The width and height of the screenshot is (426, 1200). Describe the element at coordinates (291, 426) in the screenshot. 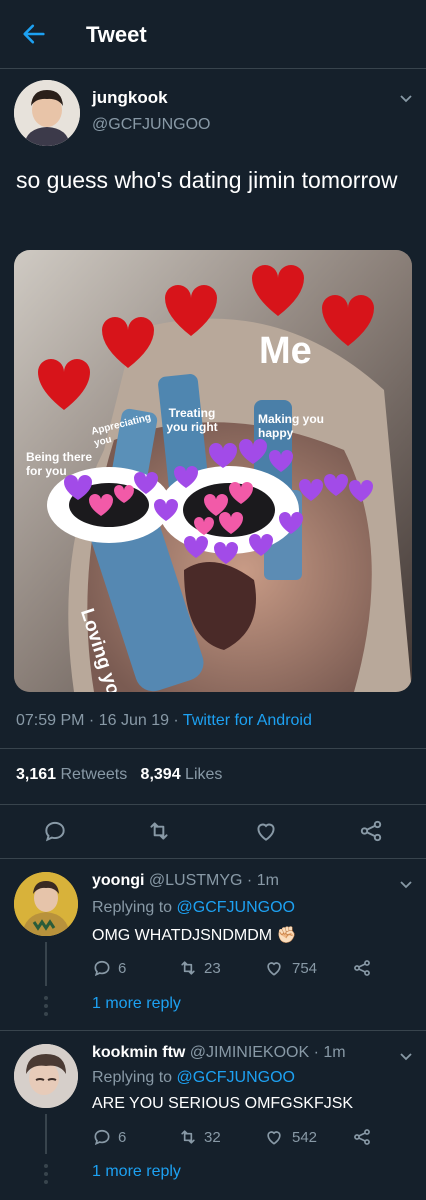

I see `media-label-making: Making you happy` at that location.